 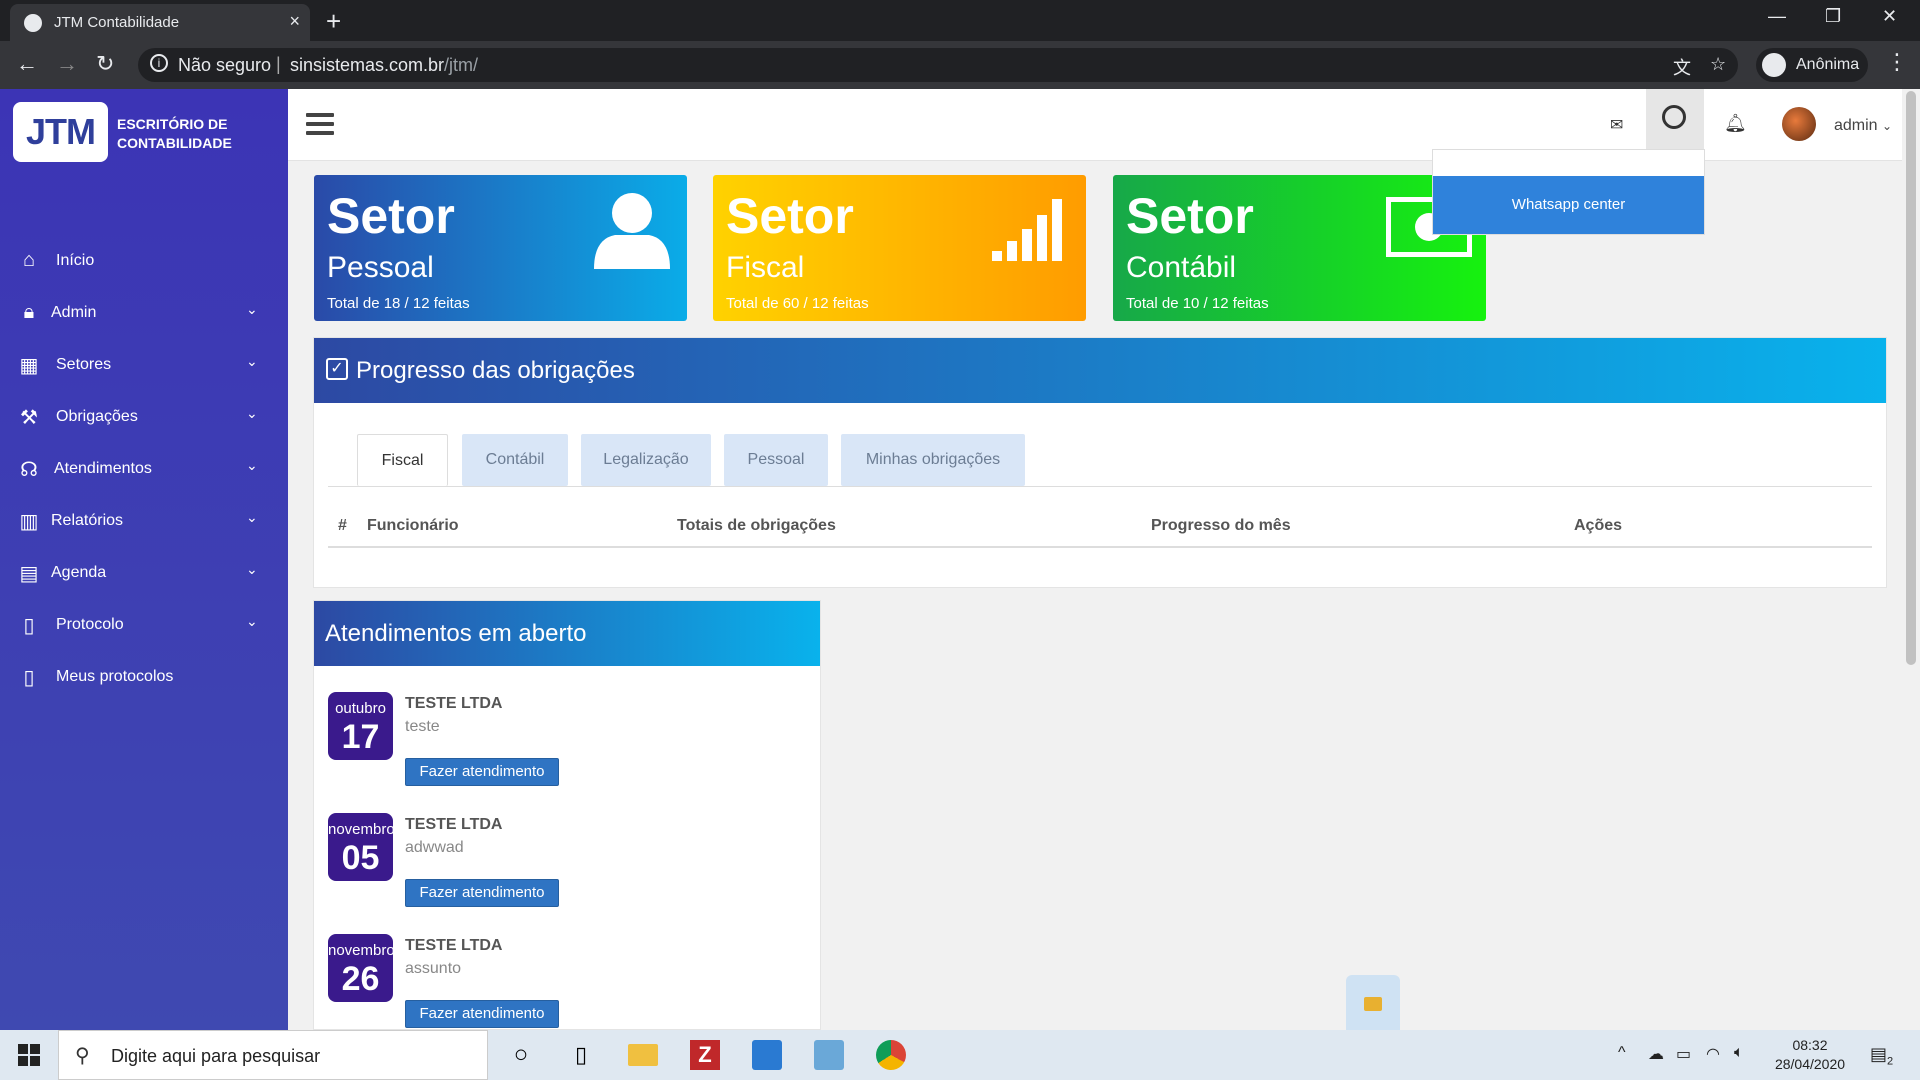 What do you see at coordinates (829, 1055) in the screenshot?
I see `app-icon` at bounding box center [829, 1055].